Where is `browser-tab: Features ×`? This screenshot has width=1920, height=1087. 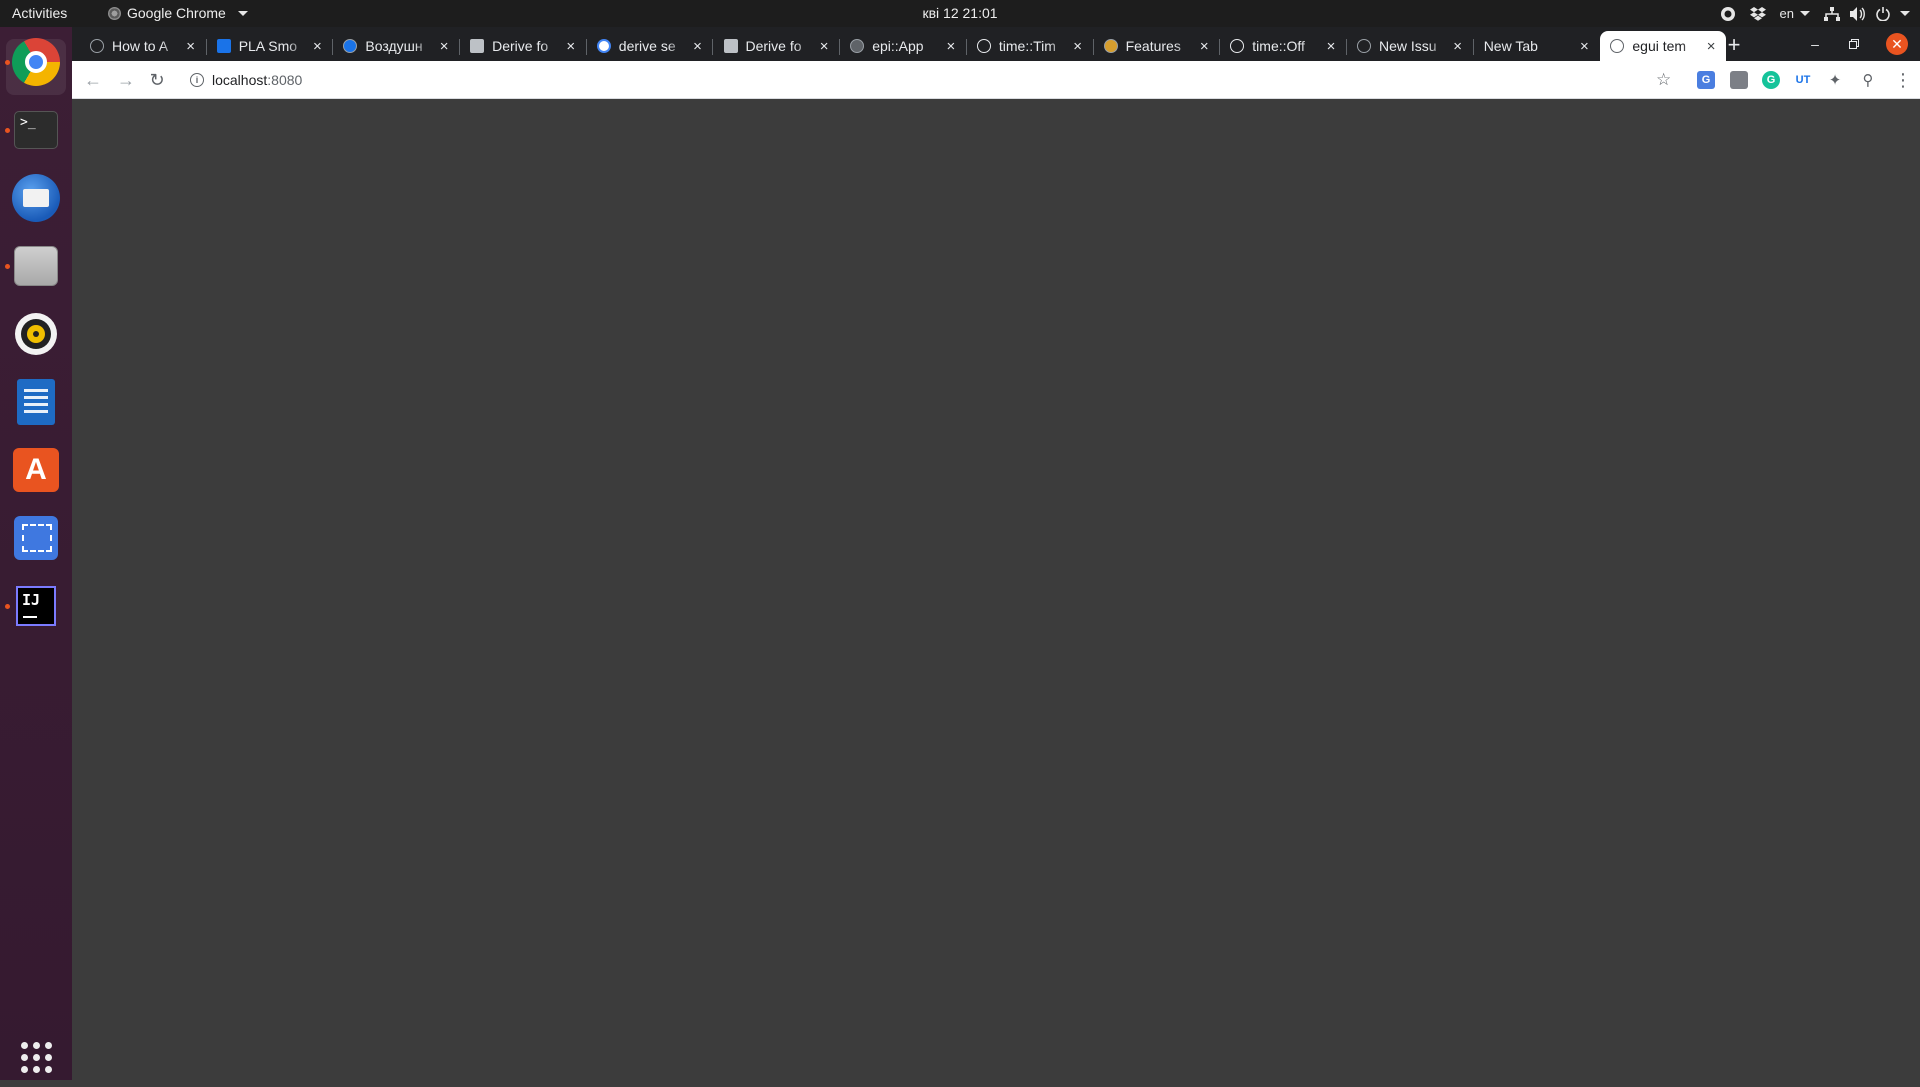 browser-tab: Features × is located at coordinates (1157, 46).